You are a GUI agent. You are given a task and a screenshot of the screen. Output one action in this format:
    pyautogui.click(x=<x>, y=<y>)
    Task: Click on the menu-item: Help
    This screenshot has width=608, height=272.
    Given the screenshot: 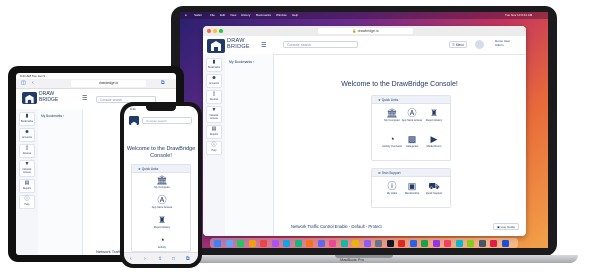 What is the action you would take?
    pyautogui.click(x=295, y=15)
    